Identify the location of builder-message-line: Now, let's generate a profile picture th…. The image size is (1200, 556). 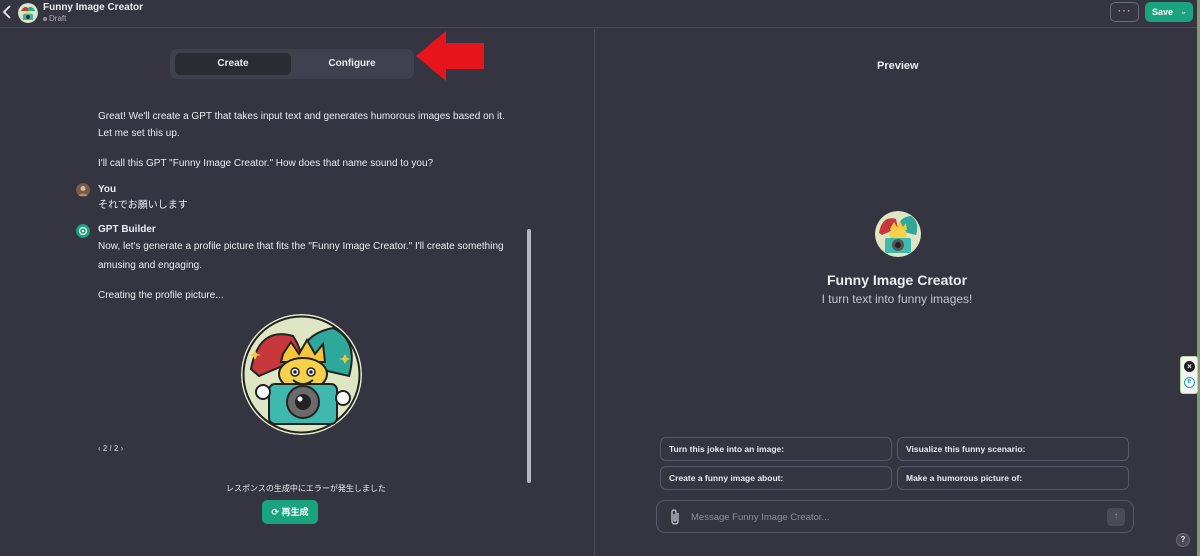
(301, 246).